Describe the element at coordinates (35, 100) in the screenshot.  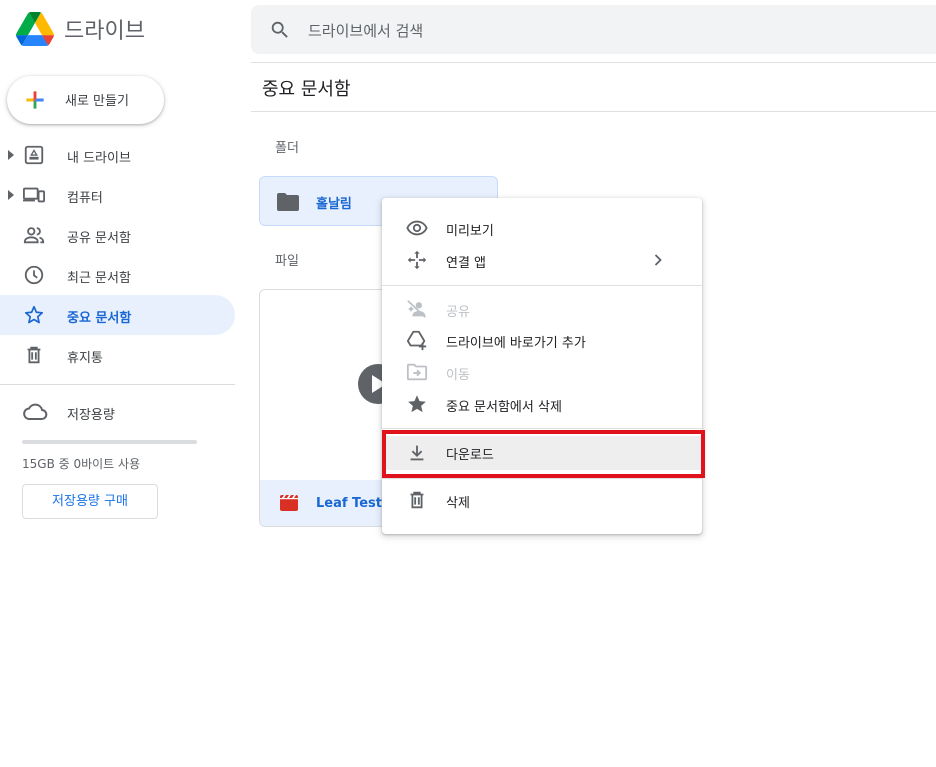
I see `plus-icon` at that location.